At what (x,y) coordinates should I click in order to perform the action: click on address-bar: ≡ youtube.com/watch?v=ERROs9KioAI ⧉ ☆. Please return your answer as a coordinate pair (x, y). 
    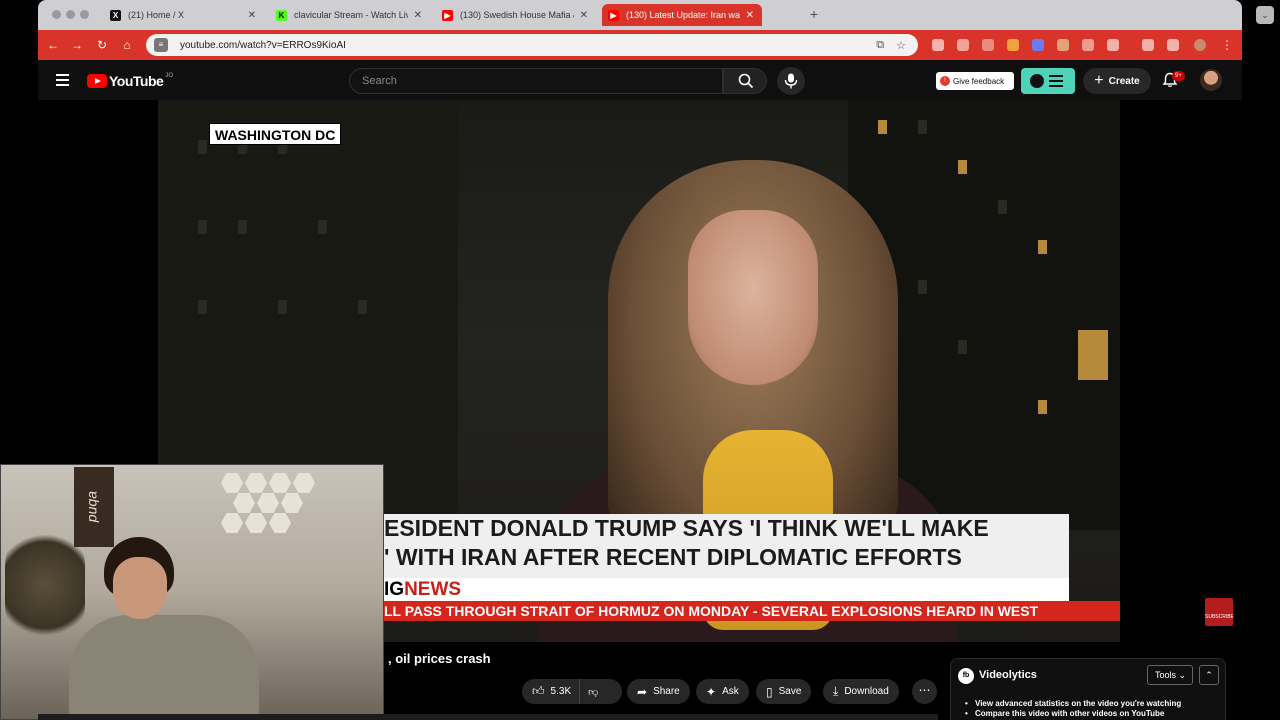
    Looking at the image, I should click on (532, 45).